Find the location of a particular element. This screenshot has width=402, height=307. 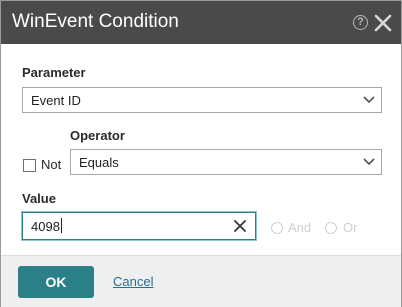

not-checkbox-label: Not is located at coordinates (51, 164).